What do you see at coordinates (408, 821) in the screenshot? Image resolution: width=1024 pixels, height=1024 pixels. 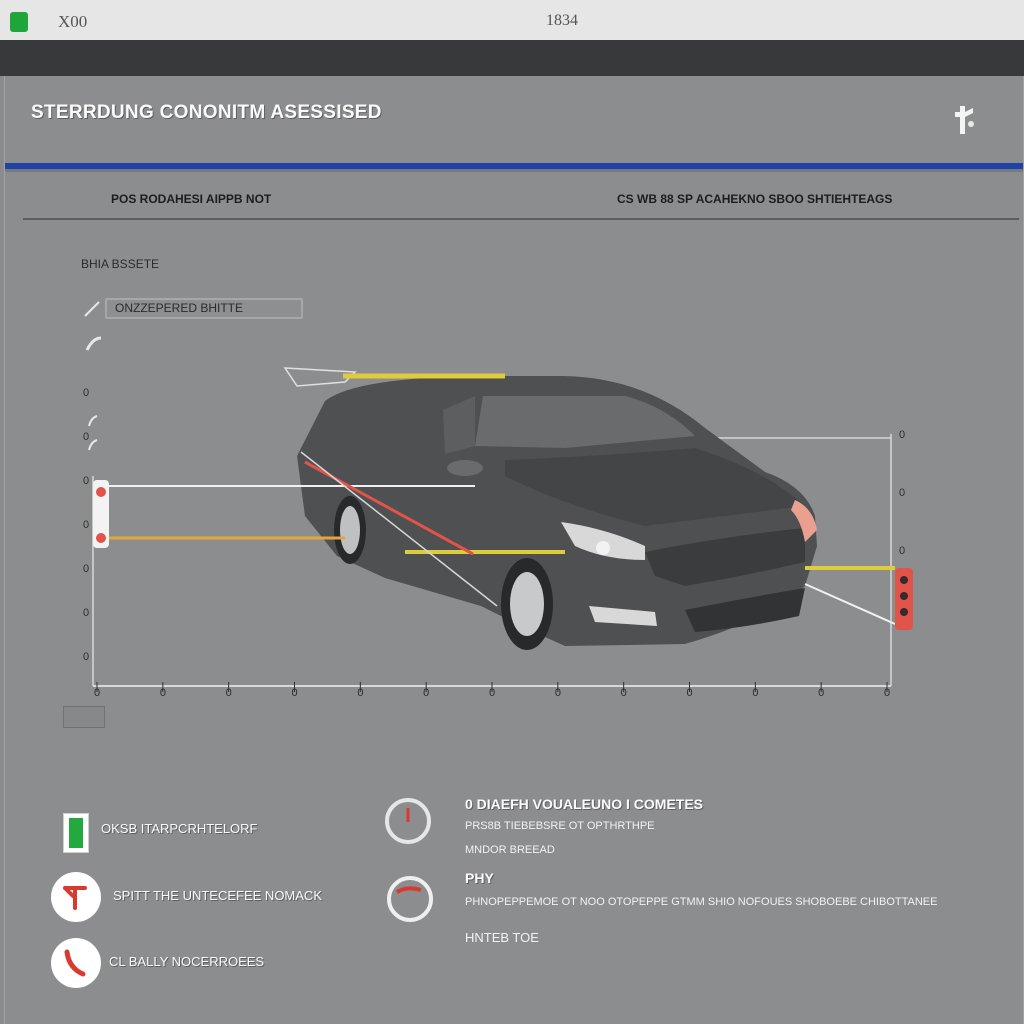 I see `clock-gauge-icon` at bounding box center [408, 821].